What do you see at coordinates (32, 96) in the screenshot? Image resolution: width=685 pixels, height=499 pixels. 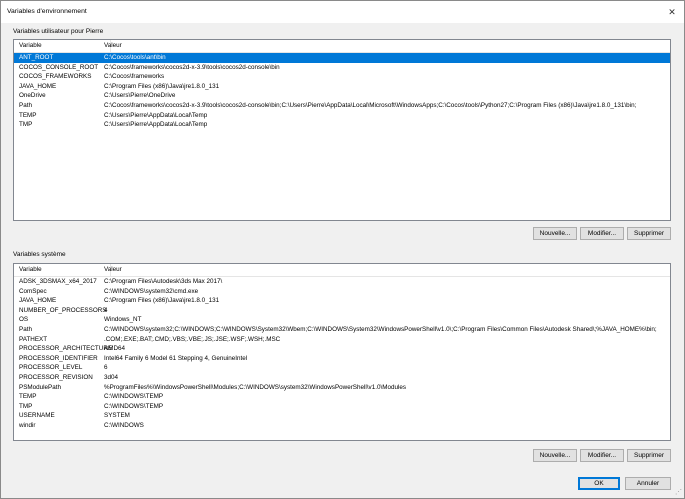 I see `variable-name: OneDrive` at bounding box center [32, 96].